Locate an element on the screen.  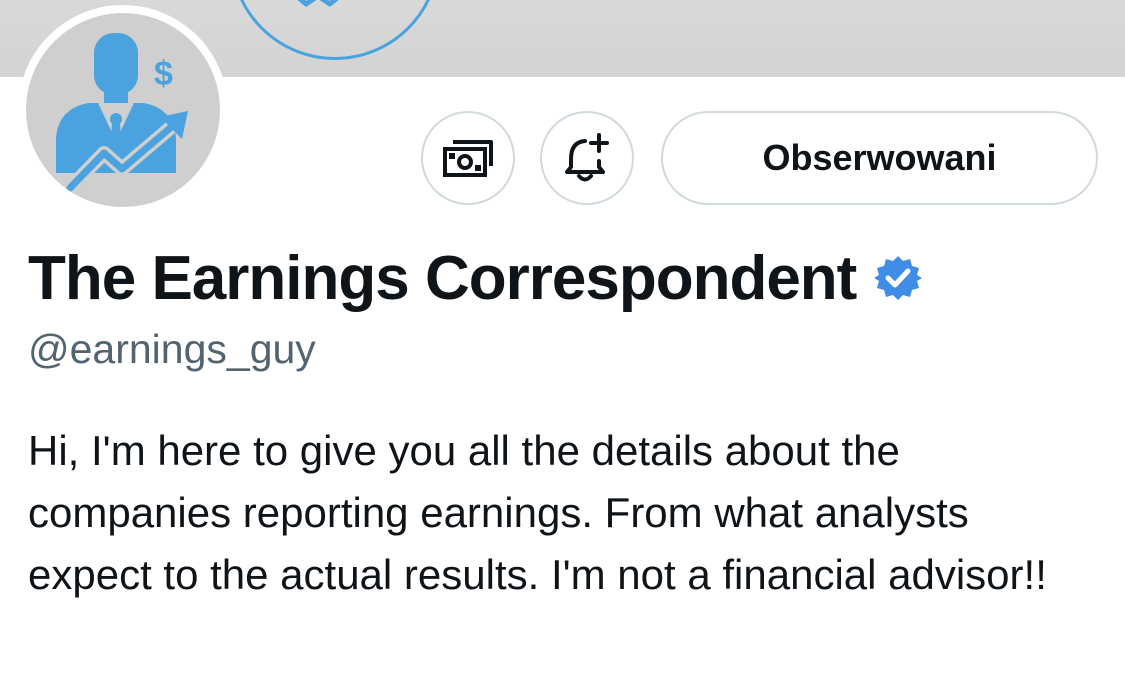
avatar-image: $ is located at coordinates (123, 110).